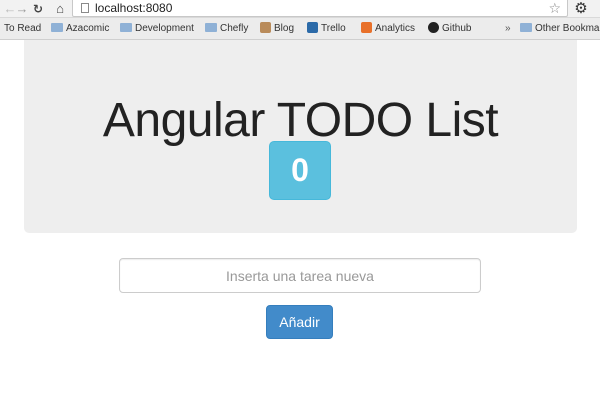  What do you see at coordinates (234, 28) in the screenshot?
I see `bookmark-label: Chefly` at bounding box center [234, 28].